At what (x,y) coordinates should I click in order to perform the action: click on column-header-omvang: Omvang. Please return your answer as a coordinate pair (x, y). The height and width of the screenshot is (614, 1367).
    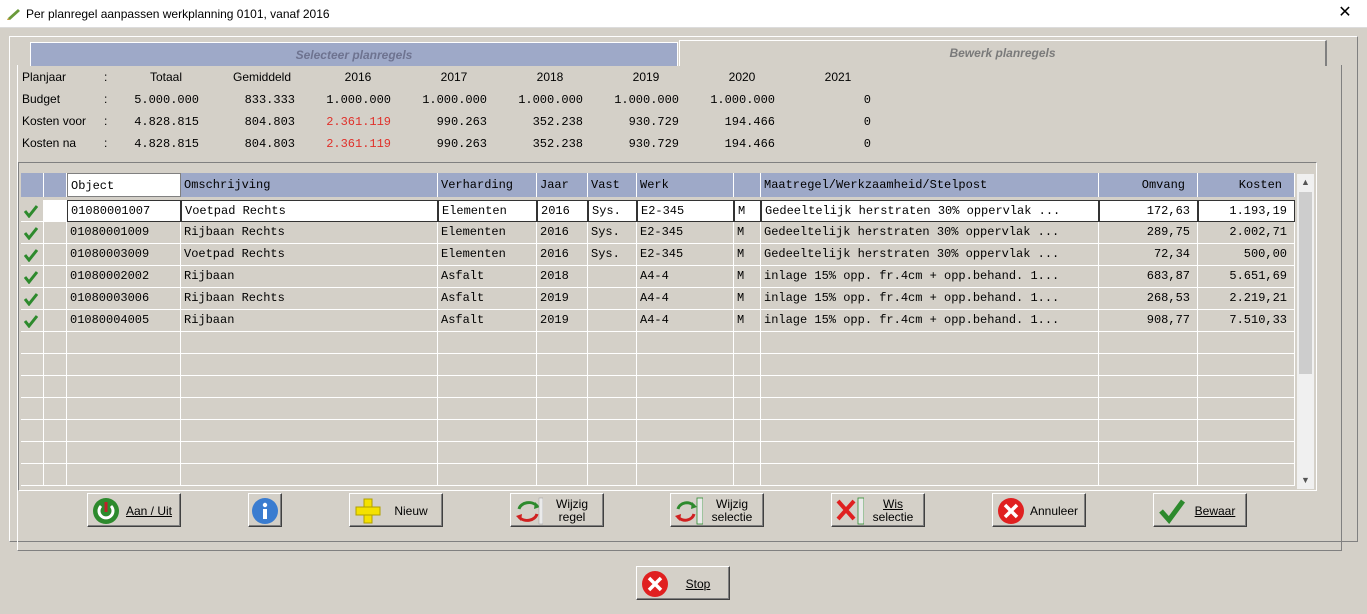
    Looking at the image, I should click on (1148, 185).